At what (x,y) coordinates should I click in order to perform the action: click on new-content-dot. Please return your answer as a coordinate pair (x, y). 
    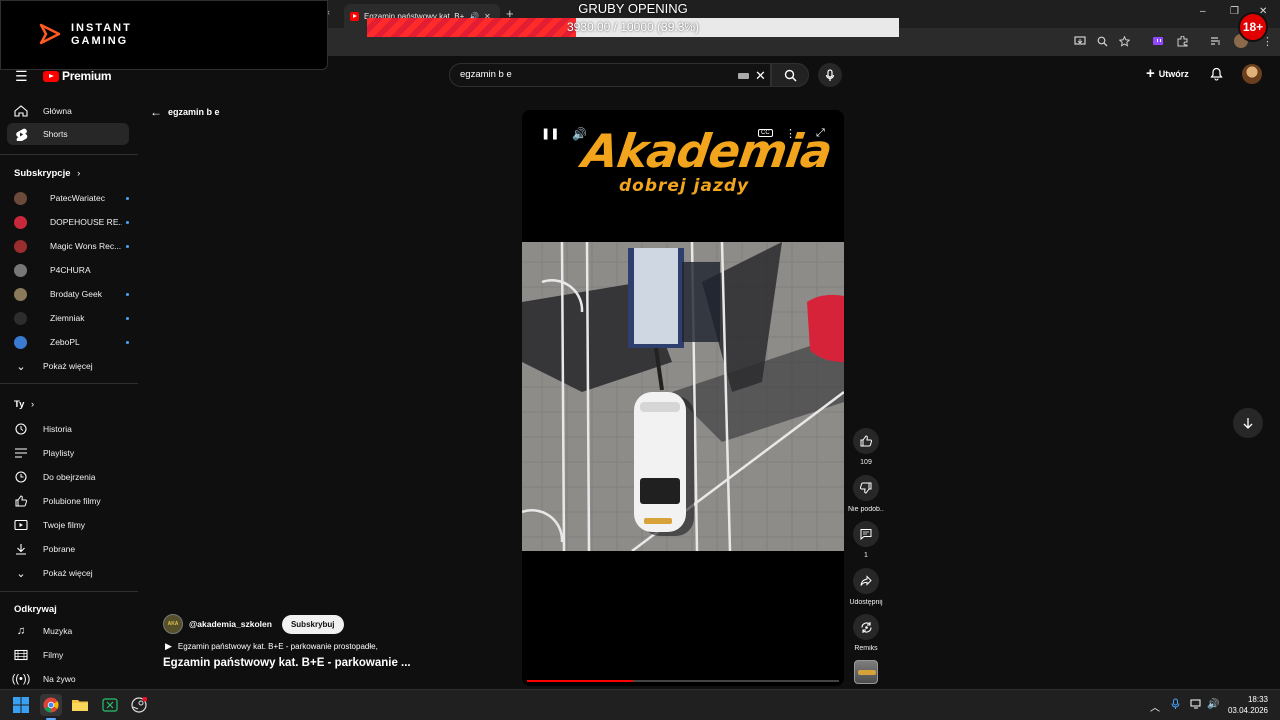
    Looking at the image, I should click on (127, 222).